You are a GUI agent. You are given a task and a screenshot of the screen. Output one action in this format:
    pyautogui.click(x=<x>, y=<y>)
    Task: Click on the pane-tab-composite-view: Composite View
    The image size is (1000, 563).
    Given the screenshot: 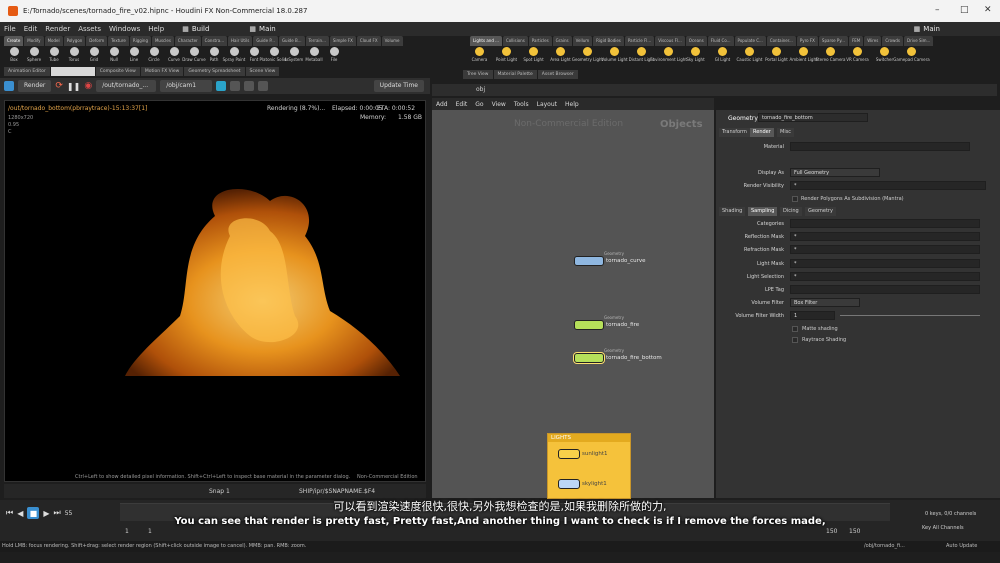 What is the action you would take?
    pyautogui.click(x=117, y=71)
    